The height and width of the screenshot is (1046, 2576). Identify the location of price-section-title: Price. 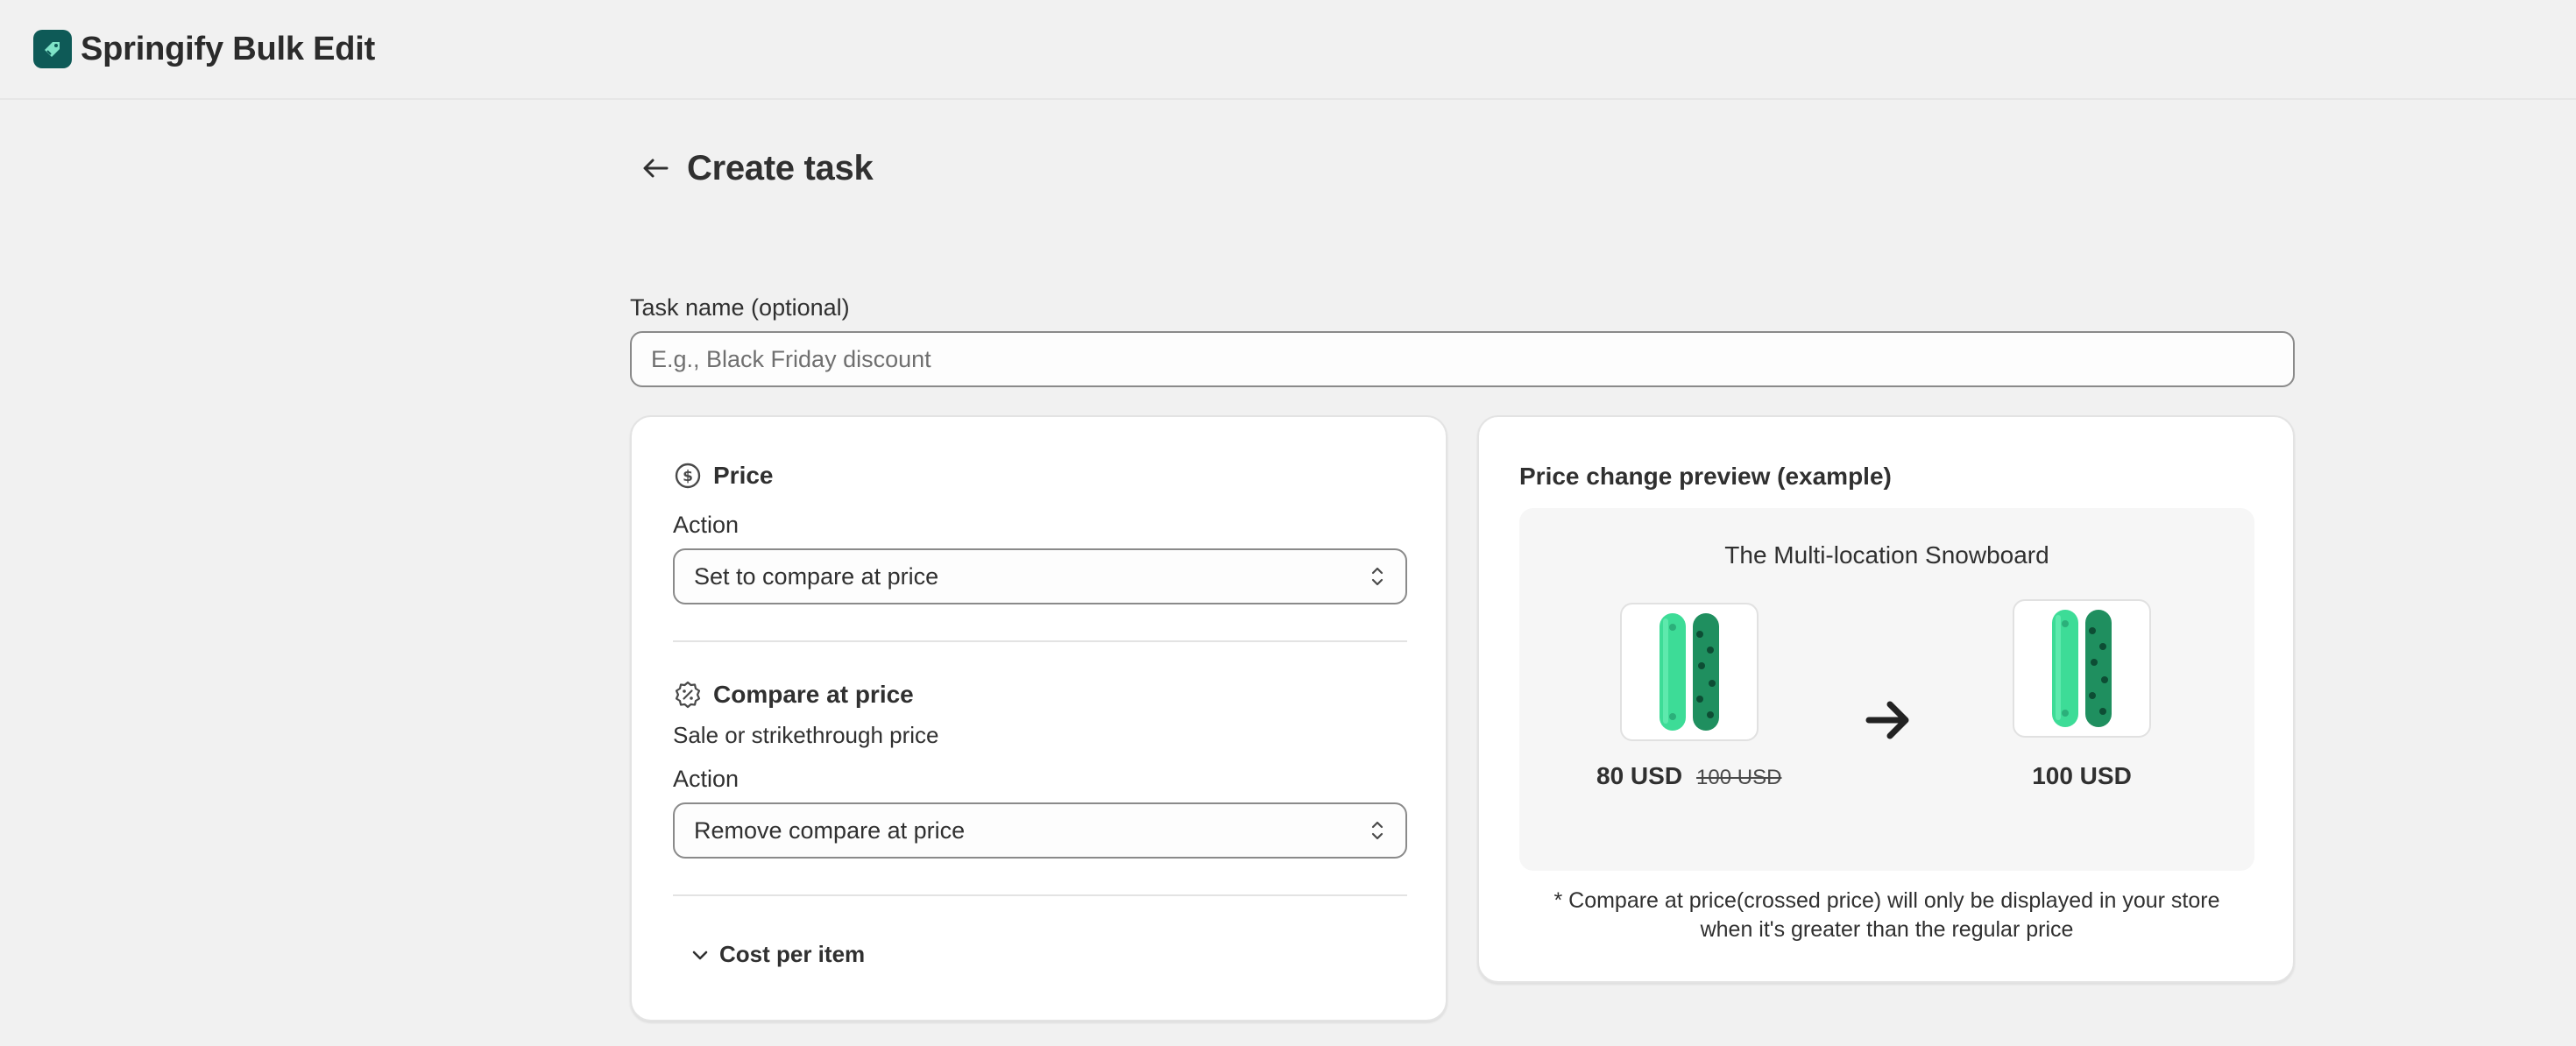
(743, 476).